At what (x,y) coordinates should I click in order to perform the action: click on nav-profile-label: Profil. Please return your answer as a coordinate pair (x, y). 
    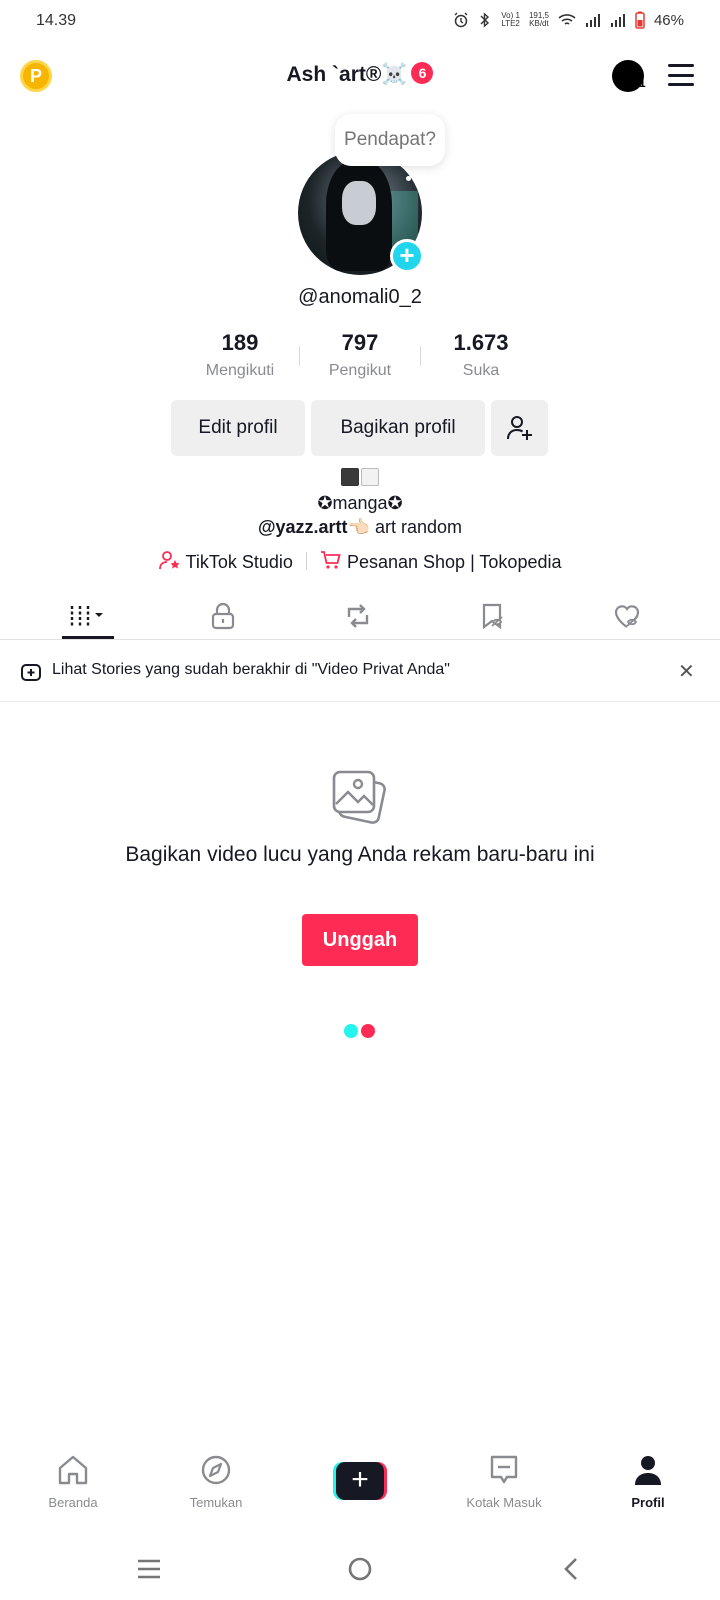
    Looking at the image, I should click on (648, 1502).